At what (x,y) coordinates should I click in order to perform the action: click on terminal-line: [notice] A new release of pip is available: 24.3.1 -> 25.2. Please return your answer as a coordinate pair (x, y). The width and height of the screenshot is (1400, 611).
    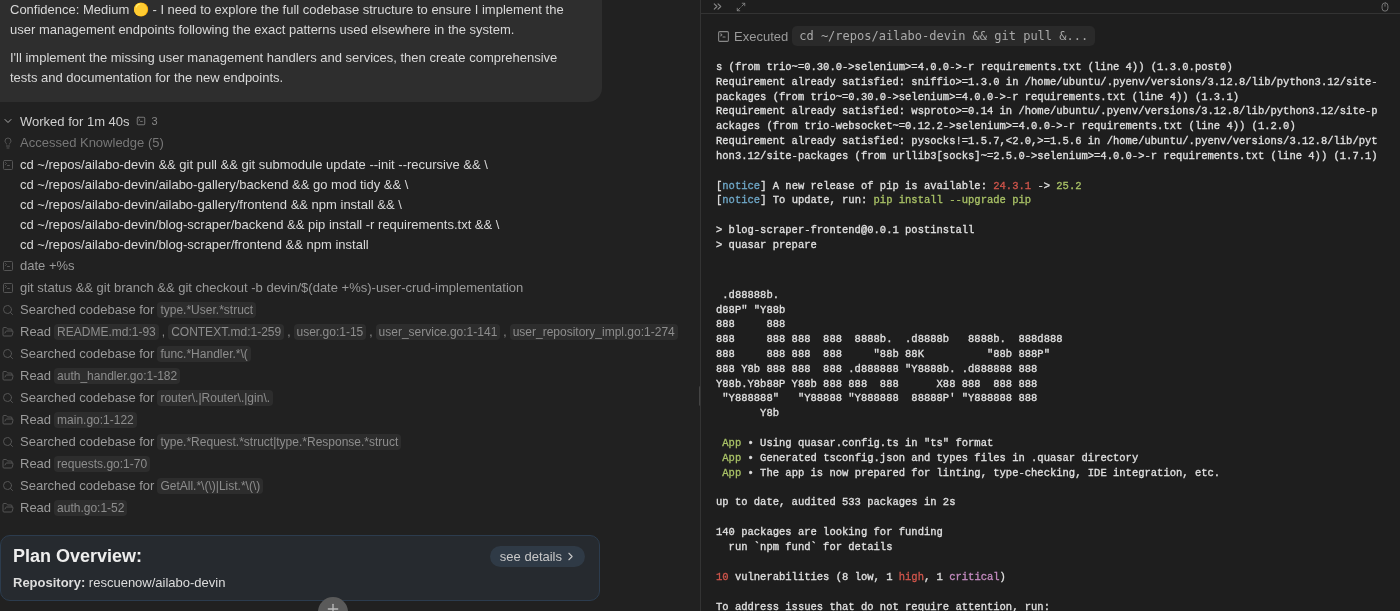
    Looking at the image, I should click on (899, 186).